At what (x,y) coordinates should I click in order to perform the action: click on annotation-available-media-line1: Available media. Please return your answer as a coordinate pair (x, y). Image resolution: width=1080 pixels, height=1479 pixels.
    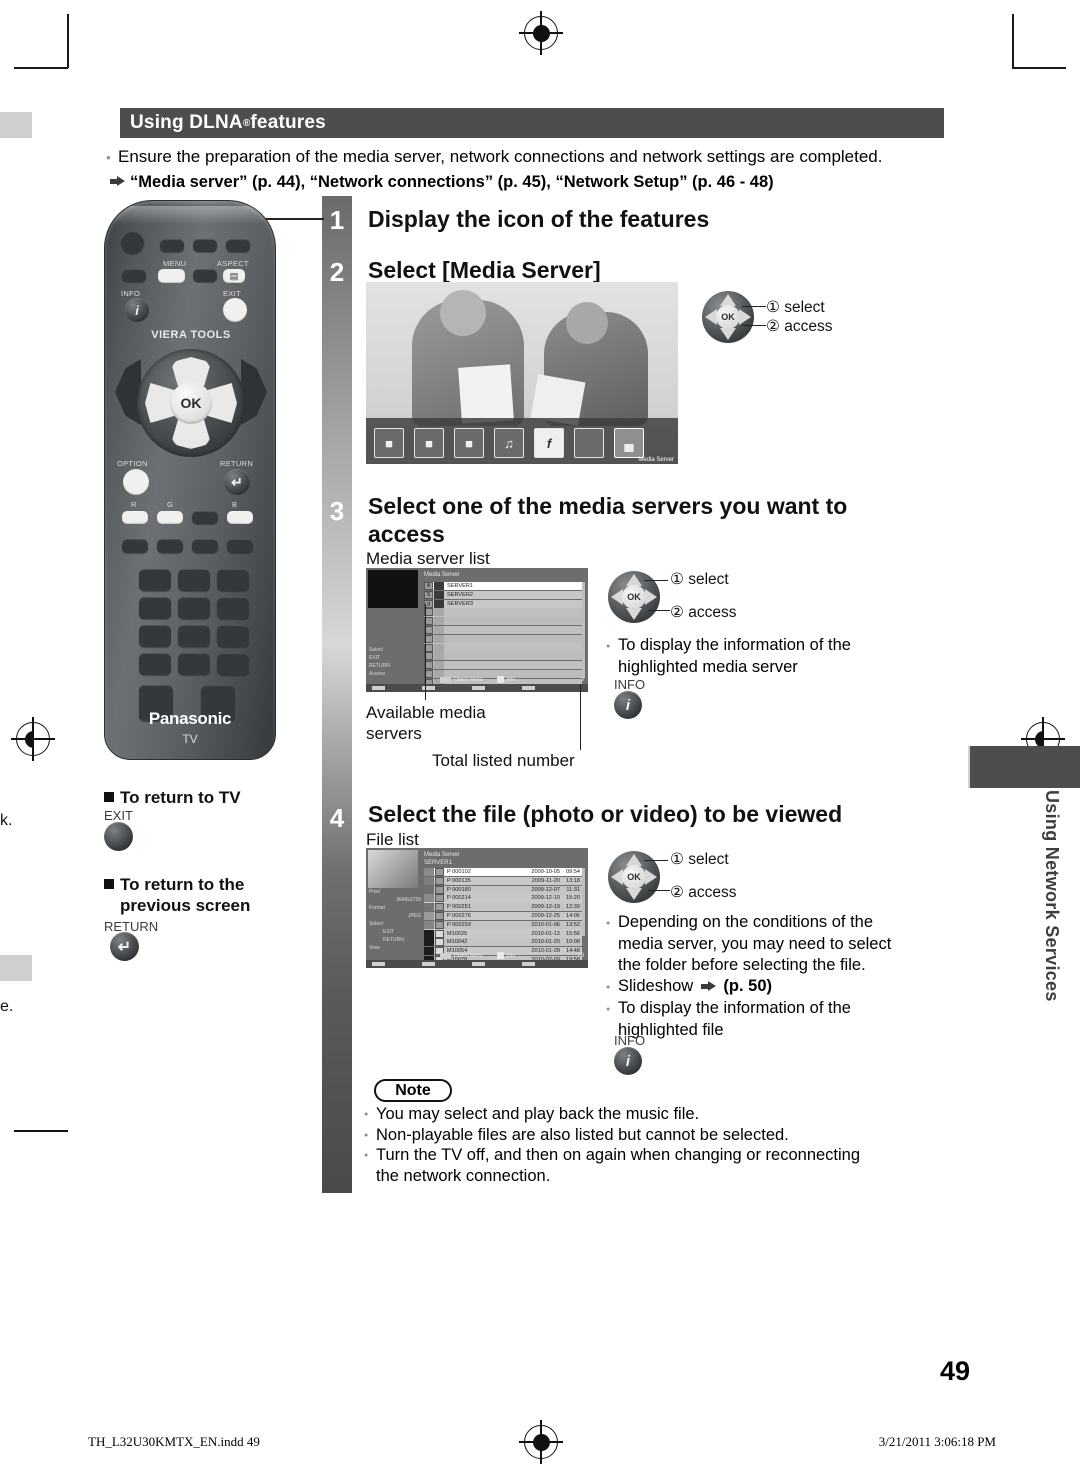
    Looking at the image, I should click on (426, 712).